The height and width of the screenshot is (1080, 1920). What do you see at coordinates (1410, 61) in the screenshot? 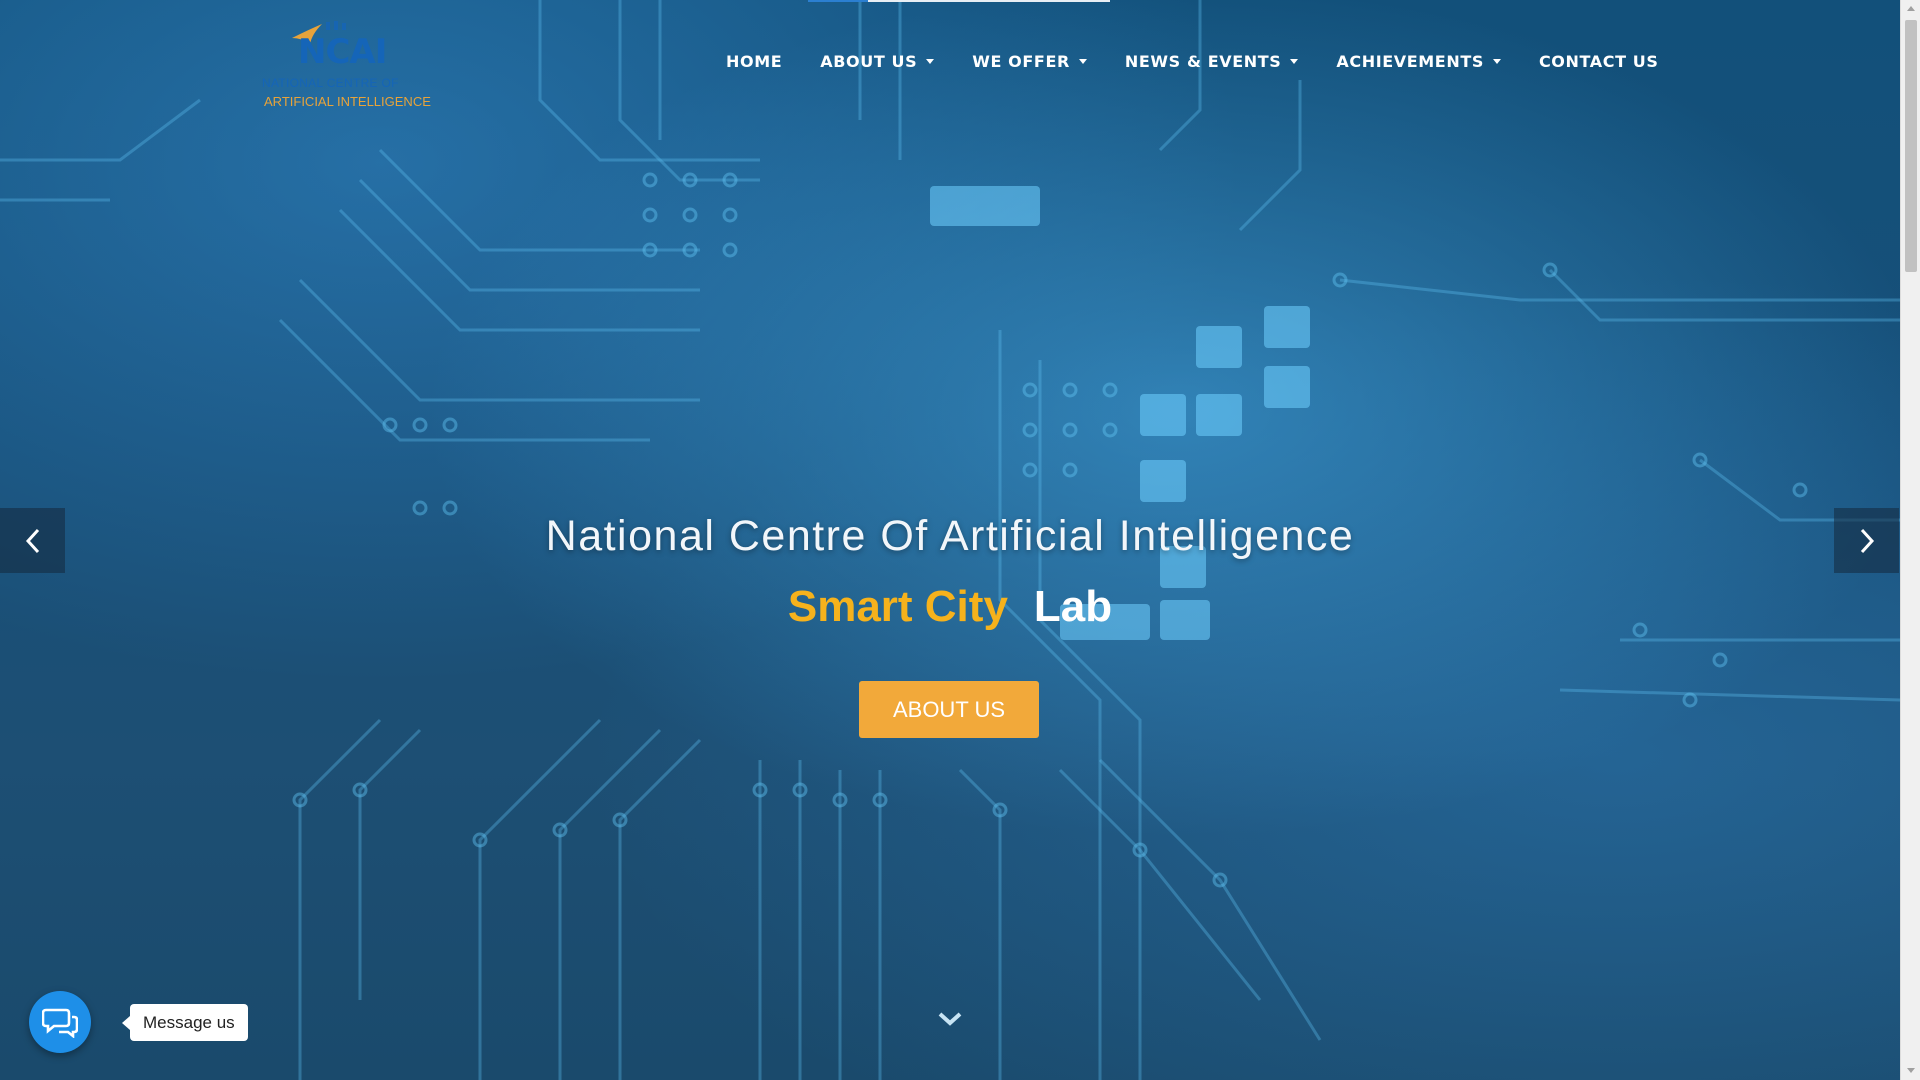
I see `nav-achievements-label: ACHIEVEMENTS` at bounding box center [1410, 61].